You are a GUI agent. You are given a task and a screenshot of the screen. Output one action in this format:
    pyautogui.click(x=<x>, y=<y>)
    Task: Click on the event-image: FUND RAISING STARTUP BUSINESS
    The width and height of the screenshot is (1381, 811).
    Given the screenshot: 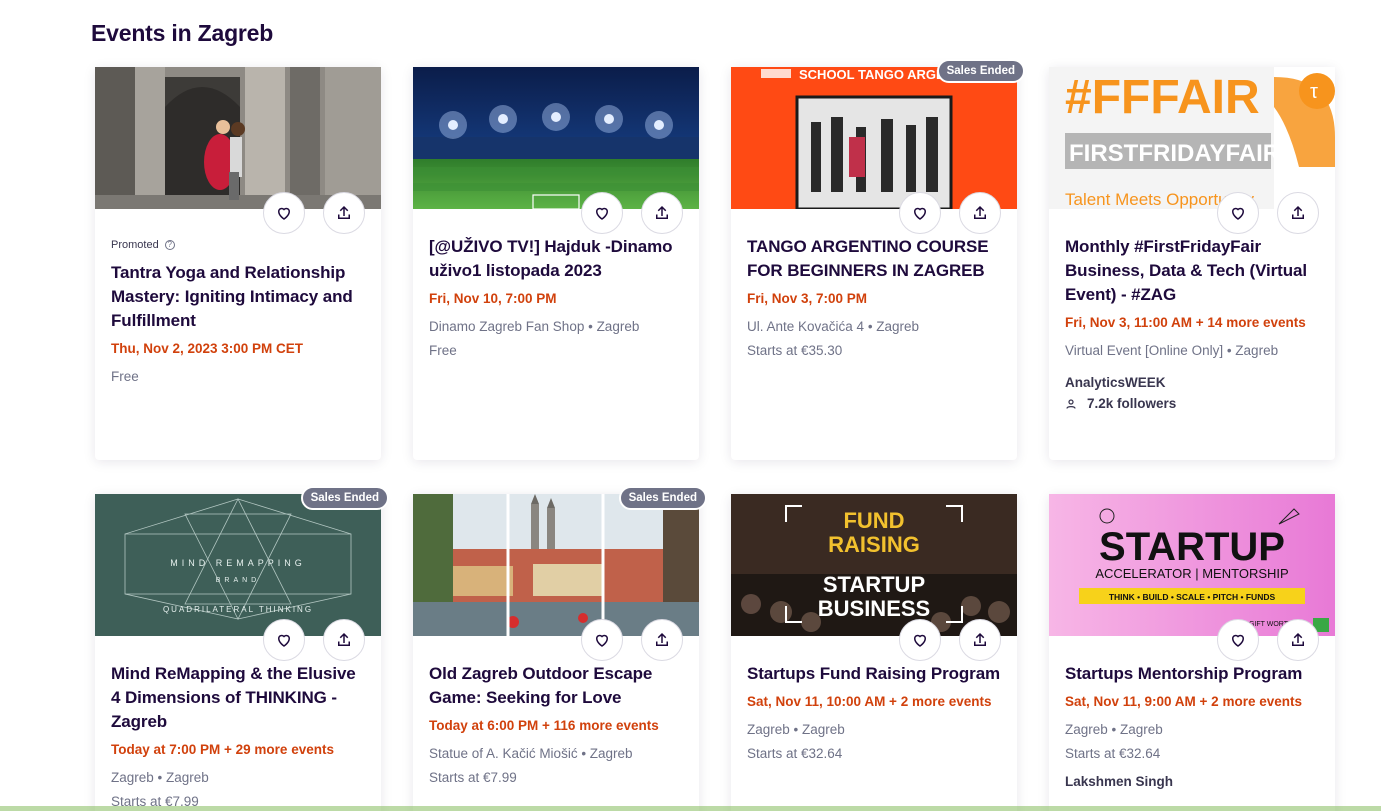 What is the action you would take?
    pyautogui.click(x=874, y=565)
    